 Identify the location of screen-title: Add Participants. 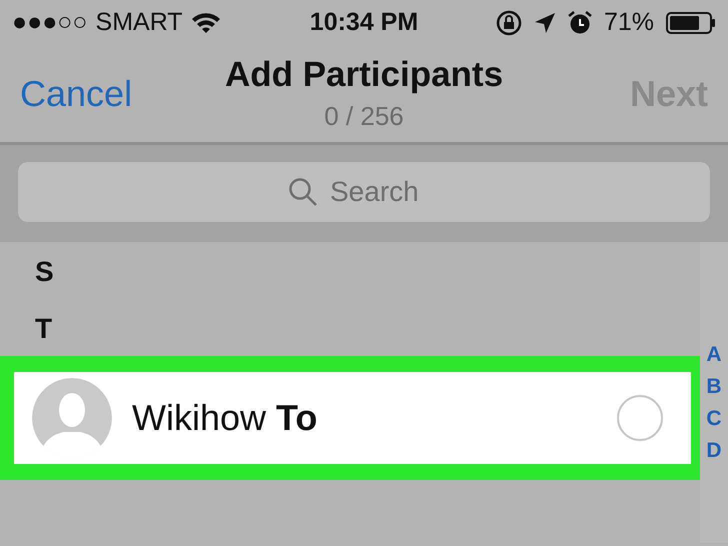
(364, 75).